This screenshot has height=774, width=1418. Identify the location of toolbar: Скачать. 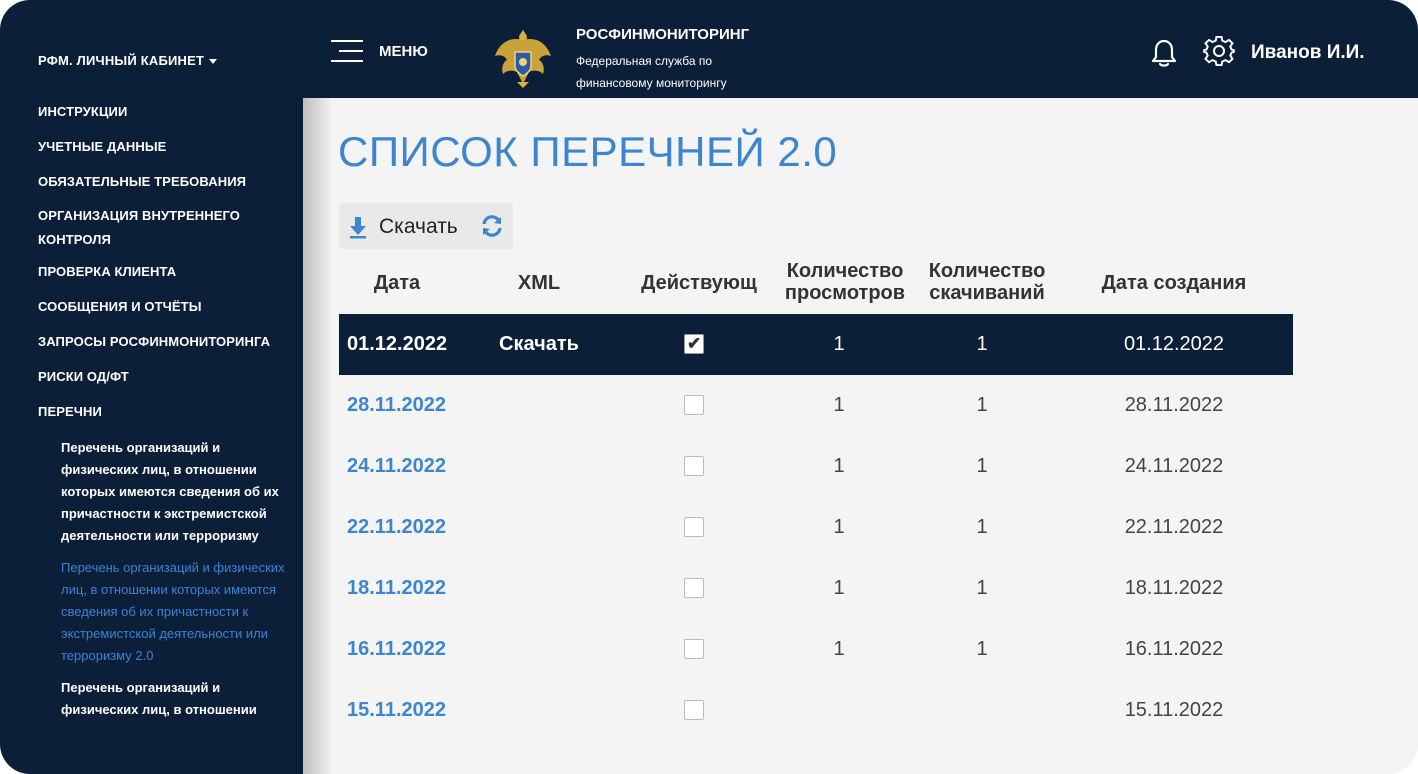
(426, 226).